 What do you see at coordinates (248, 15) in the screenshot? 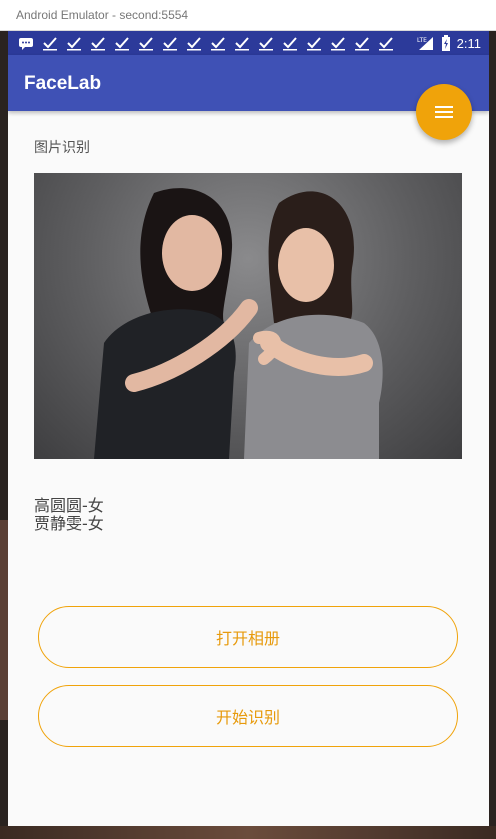
I see `emulator-window-title: Android Emulator - second:5554` at bounding box center [248, 15].